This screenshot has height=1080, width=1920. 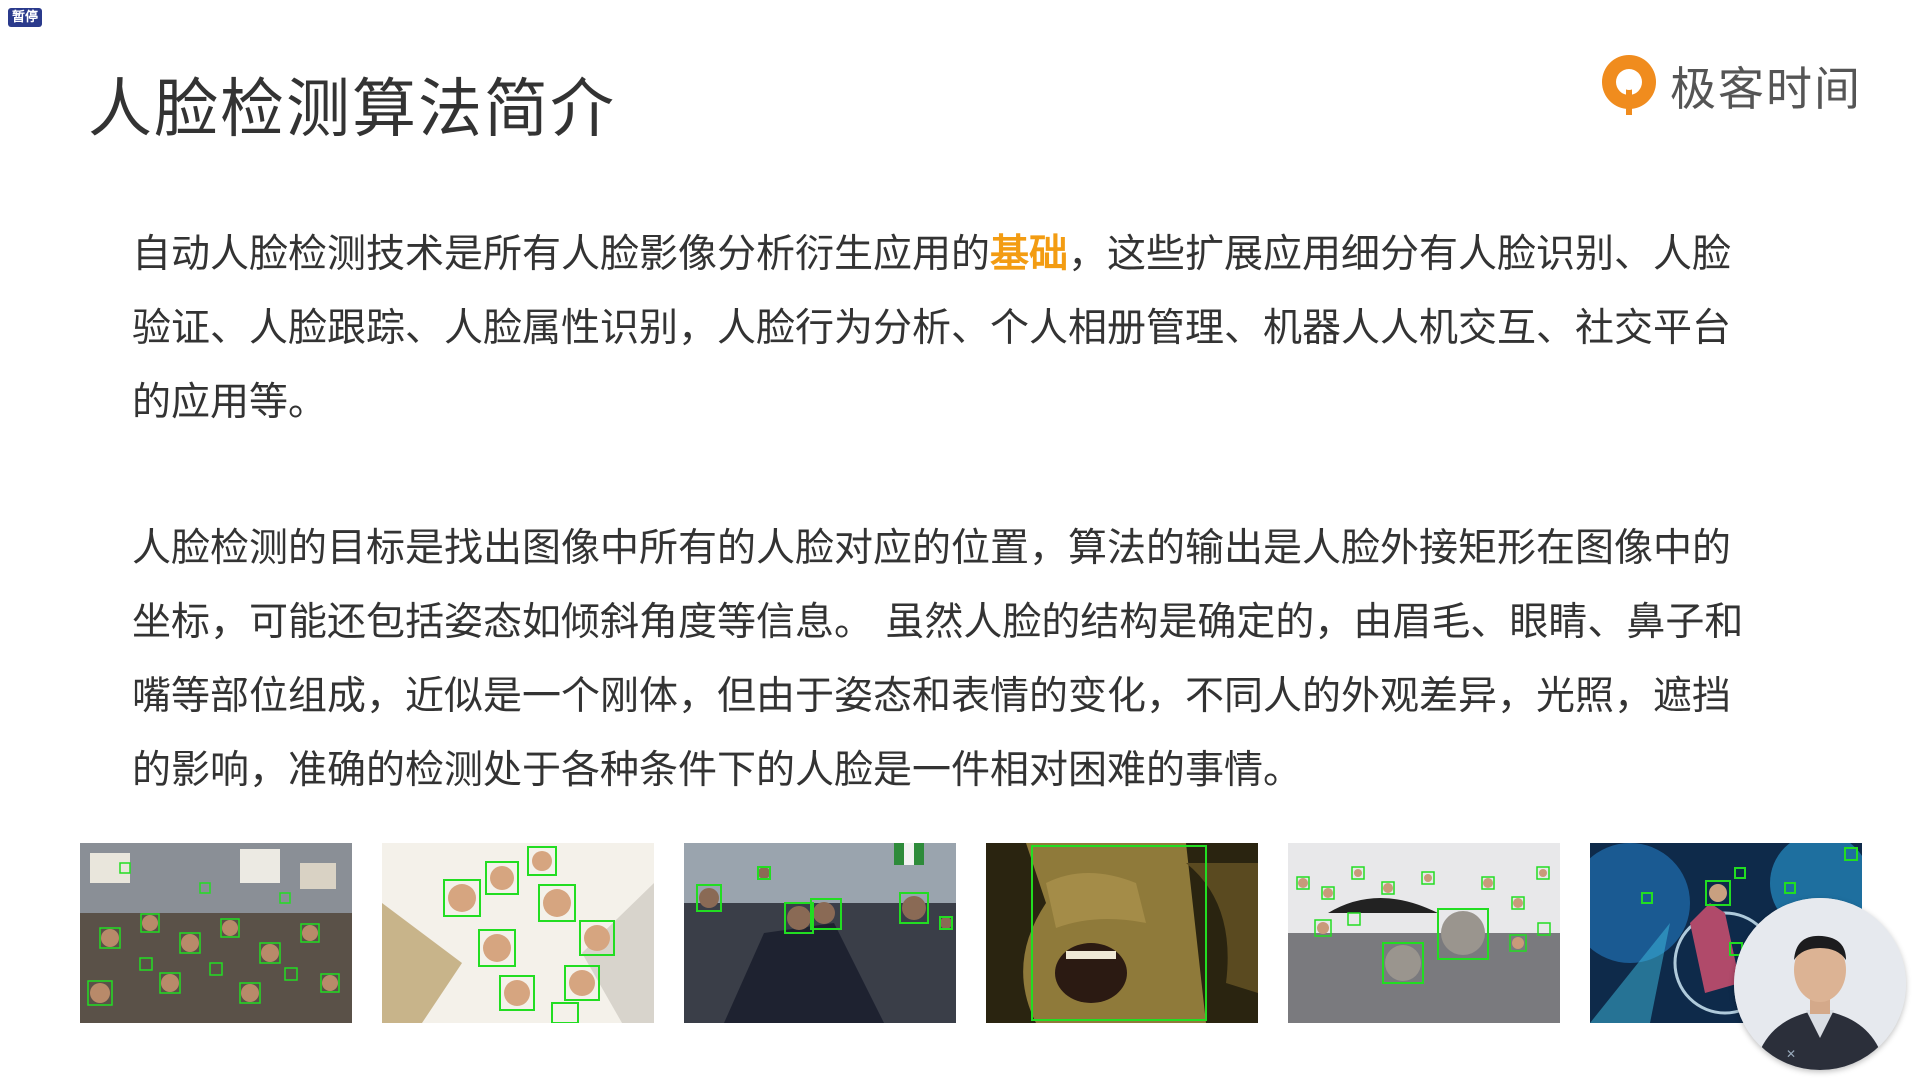 I want to click on geektime-logo-icon, so click(x=1629, y=85).